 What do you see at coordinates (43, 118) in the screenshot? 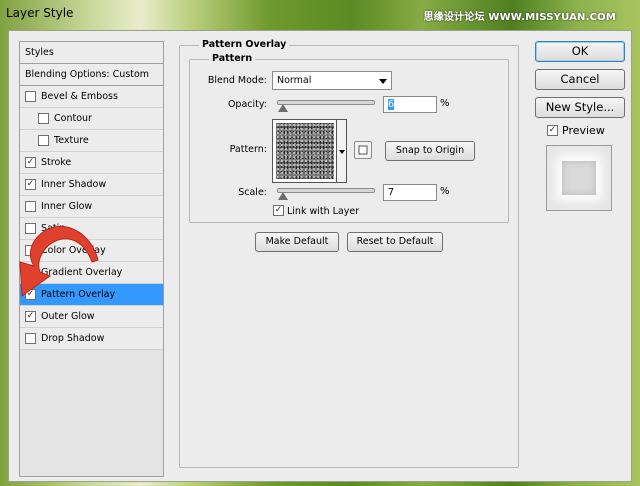
I see `style-checkbox-contour` at bounding box center [43, 118].